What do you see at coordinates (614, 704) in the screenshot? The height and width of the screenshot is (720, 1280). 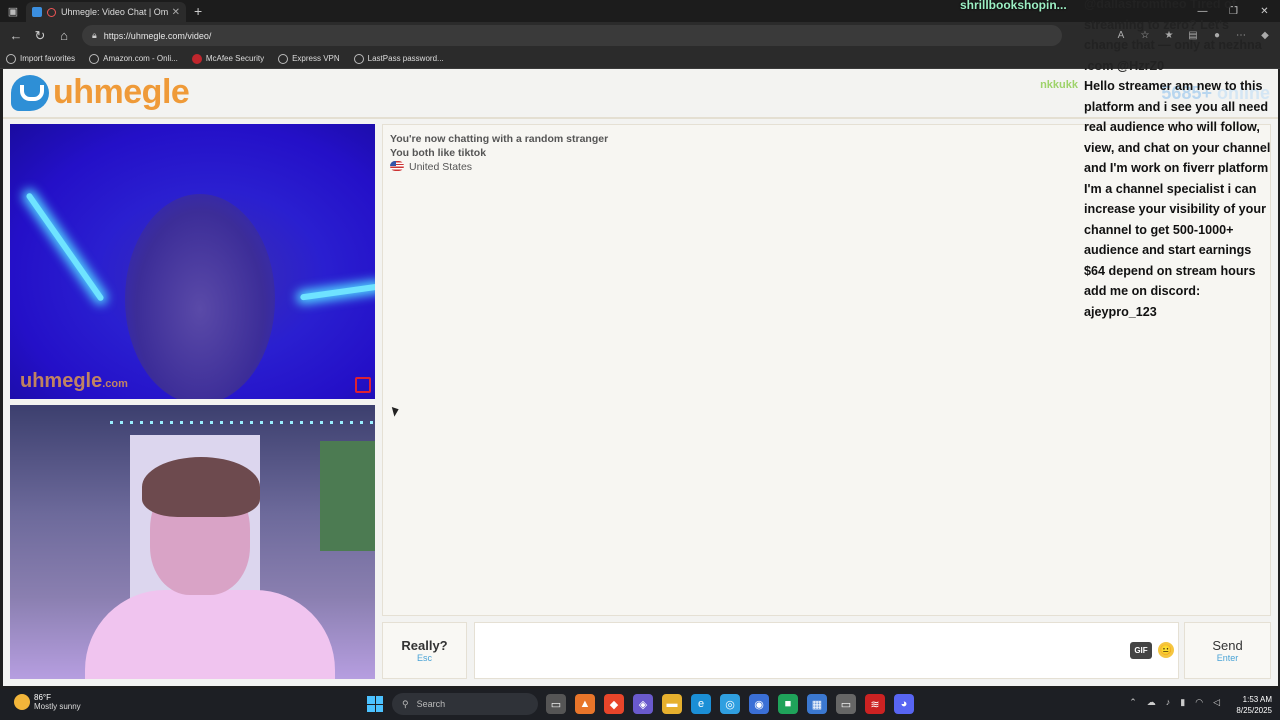 I see `app-red-icon: ◆` at bounding box center [614, 704].